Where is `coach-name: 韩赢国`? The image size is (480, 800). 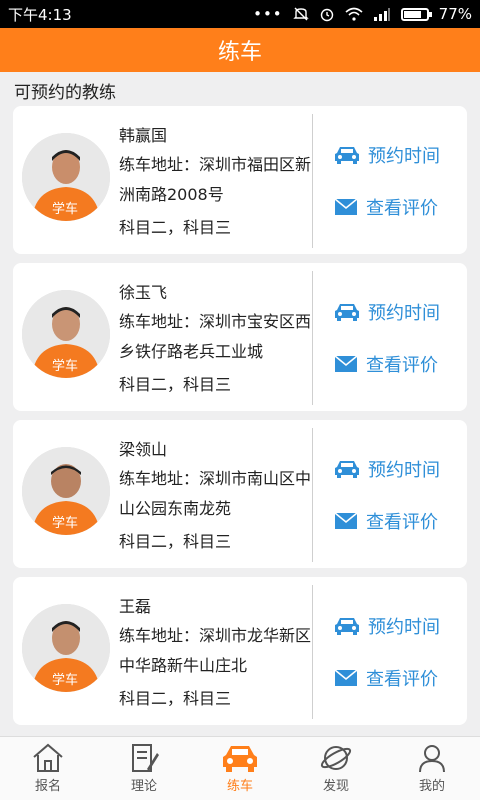
coach-name: 韩赢国 is located at coordinates (143, 135).